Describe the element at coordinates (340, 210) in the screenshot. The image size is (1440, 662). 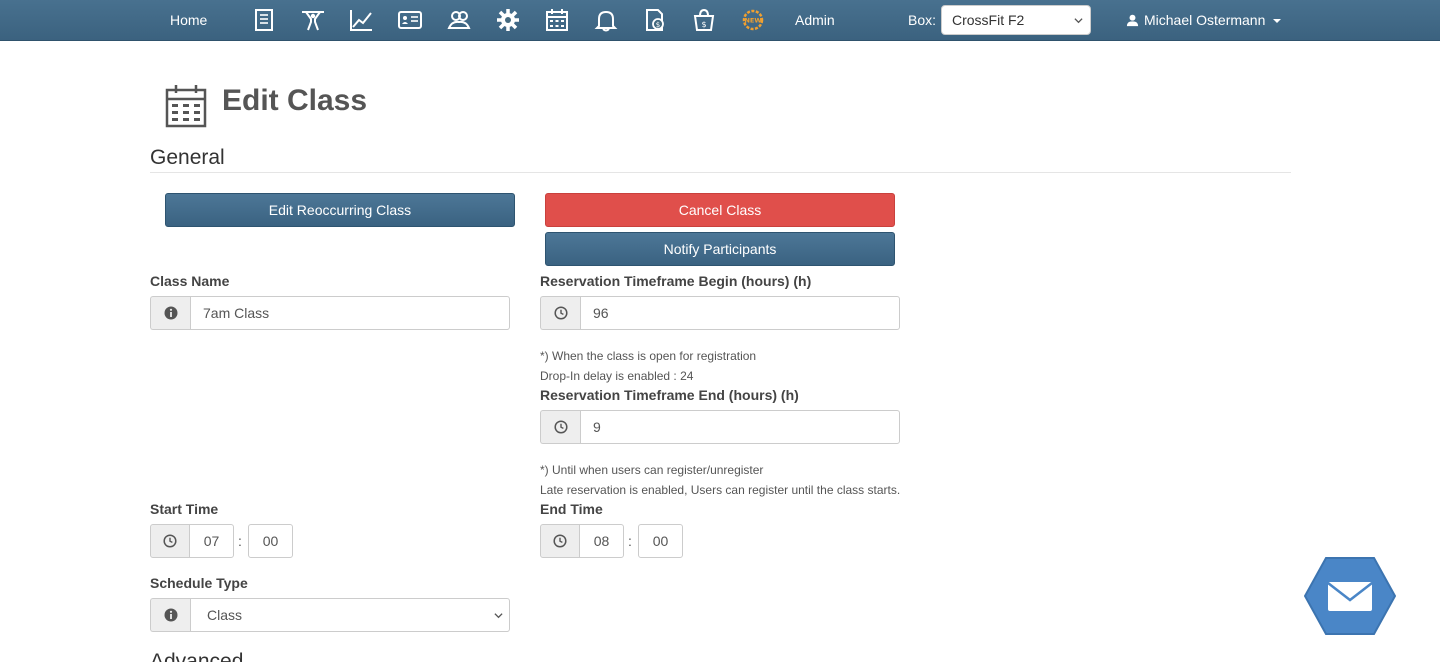
I see `edit-reoccurring-class-button: Edit Reoccurring Class` at that location.